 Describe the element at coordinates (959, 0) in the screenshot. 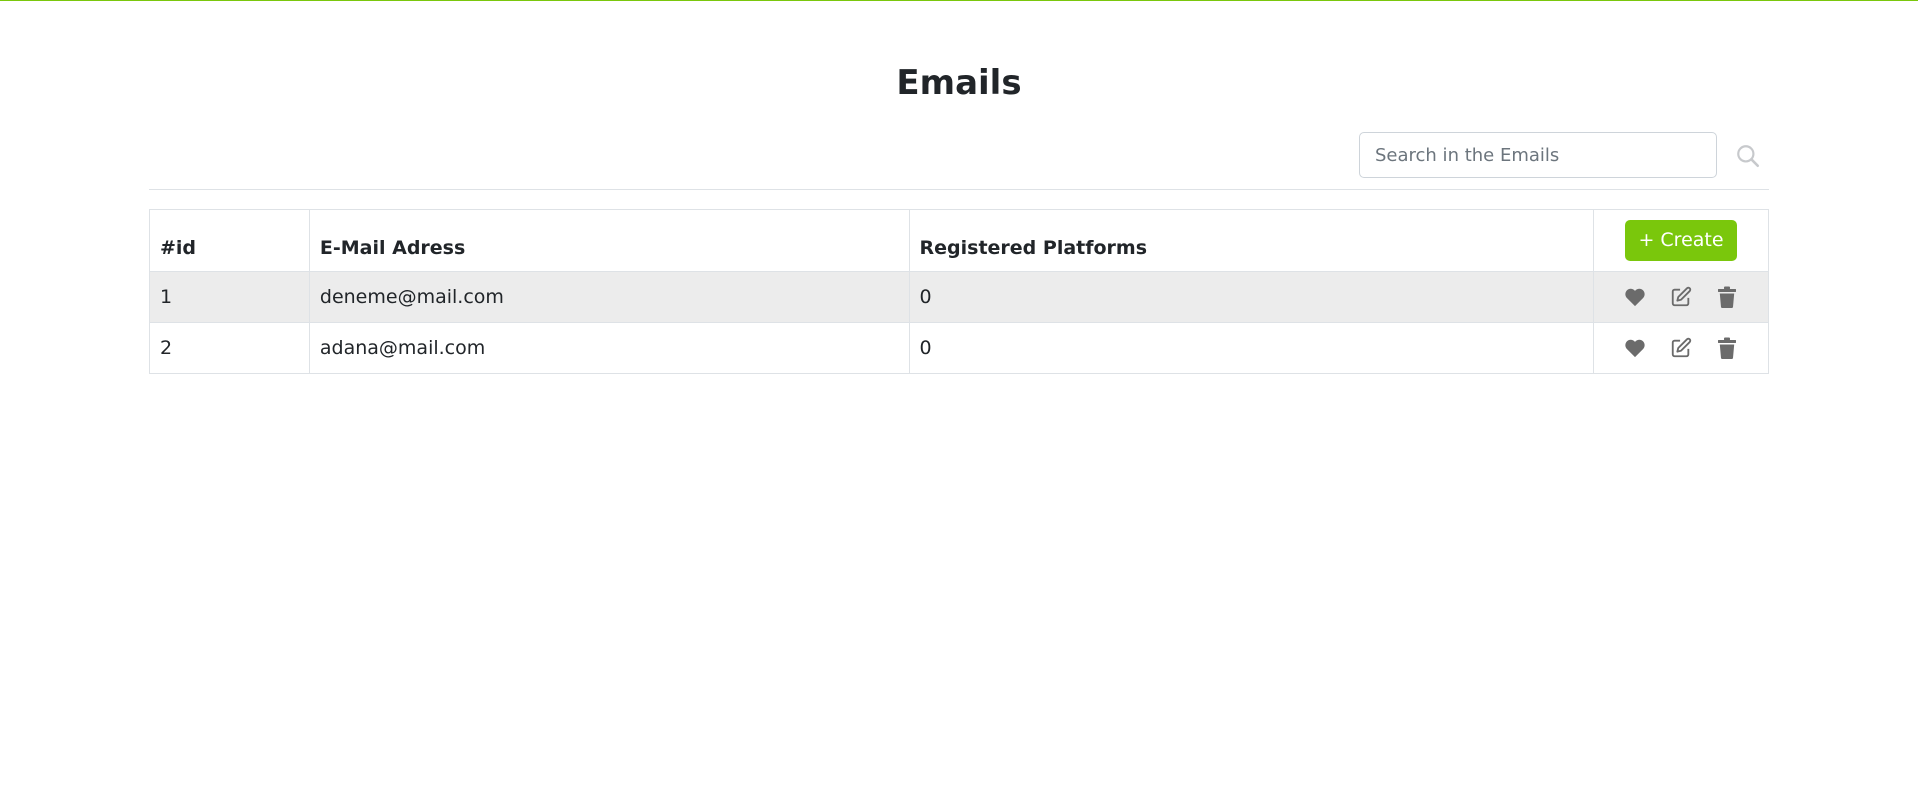

I see `top-accent-bar` at that location.